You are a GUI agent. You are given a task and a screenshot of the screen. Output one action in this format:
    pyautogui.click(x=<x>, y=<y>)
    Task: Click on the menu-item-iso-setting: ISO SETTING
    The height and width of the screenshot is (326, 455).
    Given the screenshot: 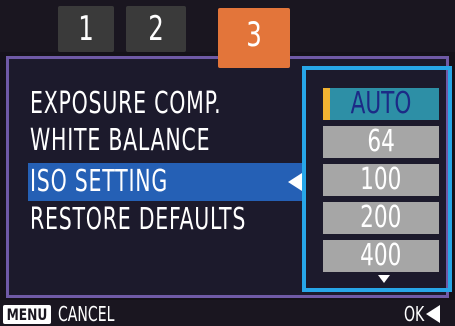 What is the action you would take?
    pyautogui.click(x=99, y=182)
    